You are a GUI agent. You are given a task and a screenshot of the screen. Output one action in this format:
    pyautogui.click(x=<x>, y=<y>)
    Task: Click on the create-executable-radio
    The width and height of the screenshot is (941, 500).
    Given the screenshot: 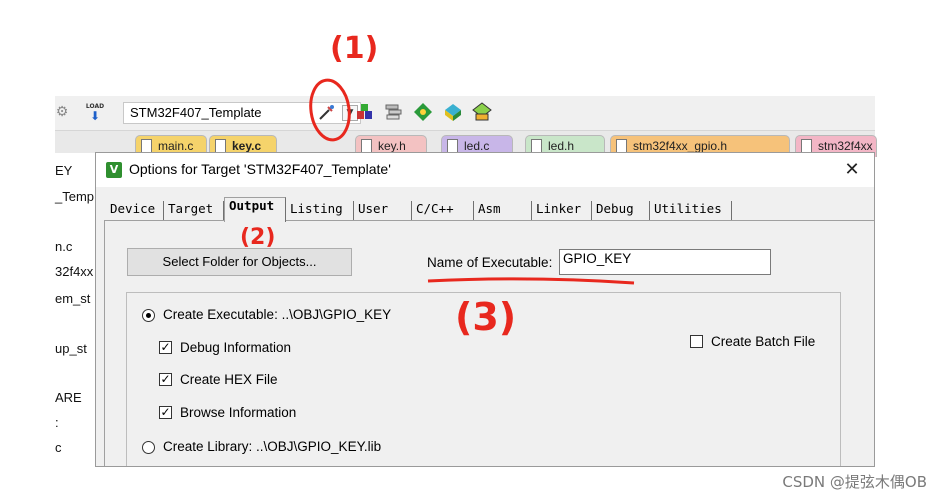 What is the action you would take?
    pyautogui.click(x=148, y=315)
    